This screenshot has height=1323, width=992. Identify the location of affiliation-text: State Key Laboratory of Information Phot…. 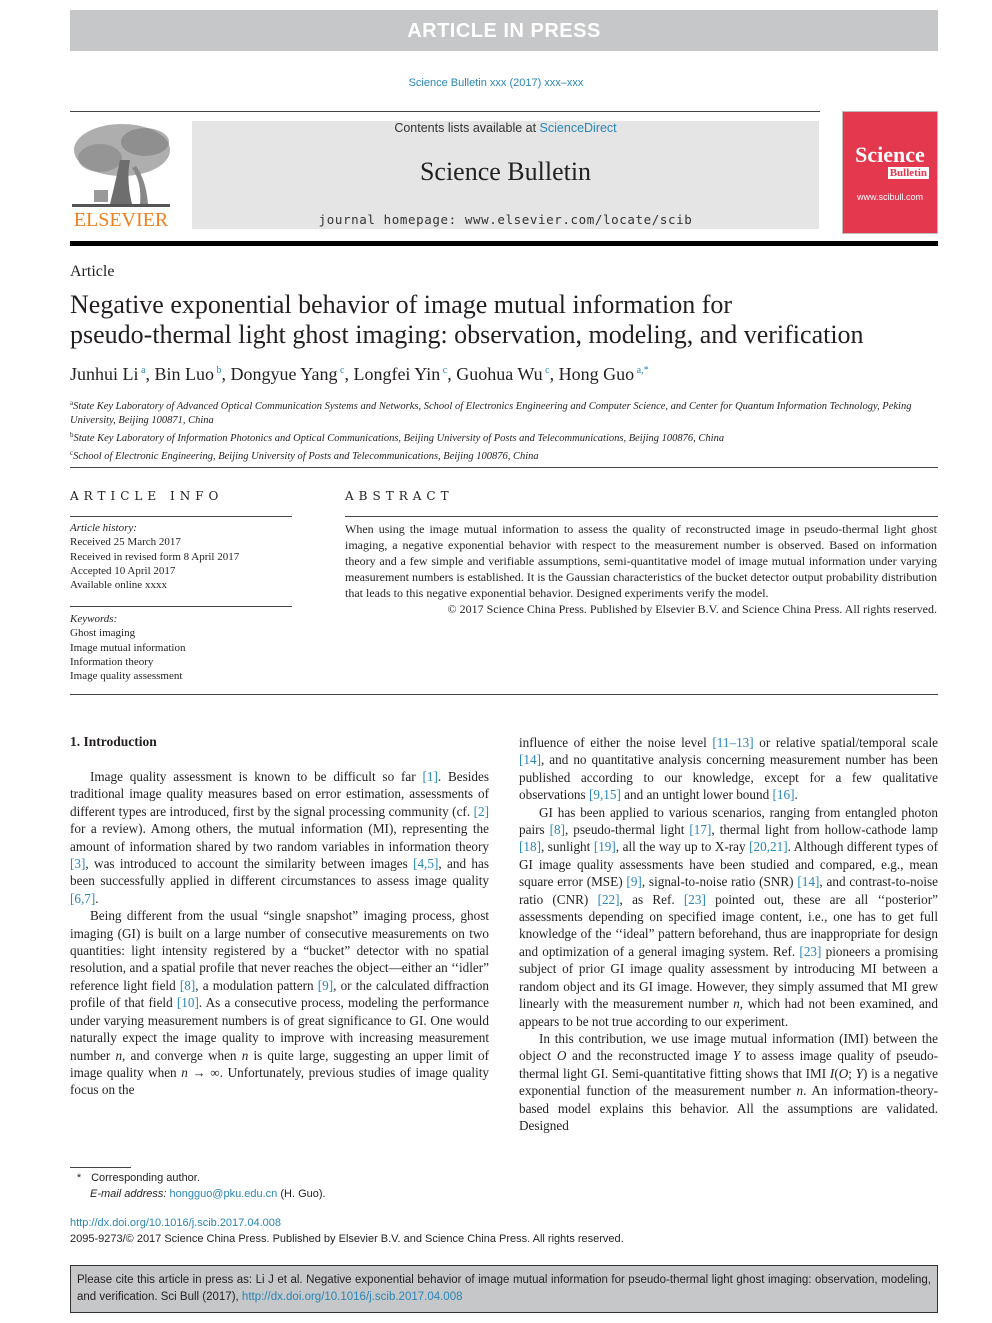
(399, 438).